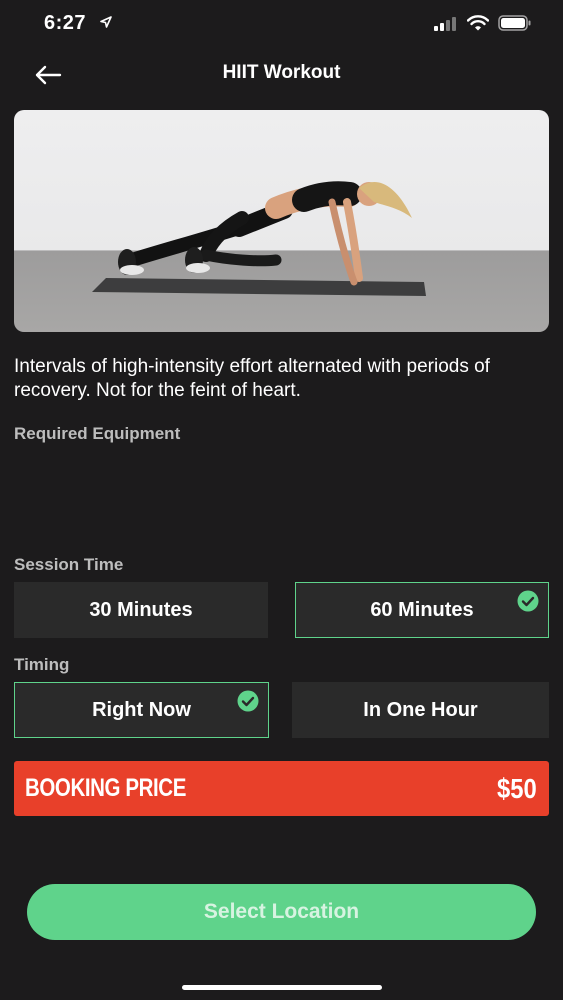 This screenshot has width=563, height=1000. I want to click on home-indicator, so click(282, 987).